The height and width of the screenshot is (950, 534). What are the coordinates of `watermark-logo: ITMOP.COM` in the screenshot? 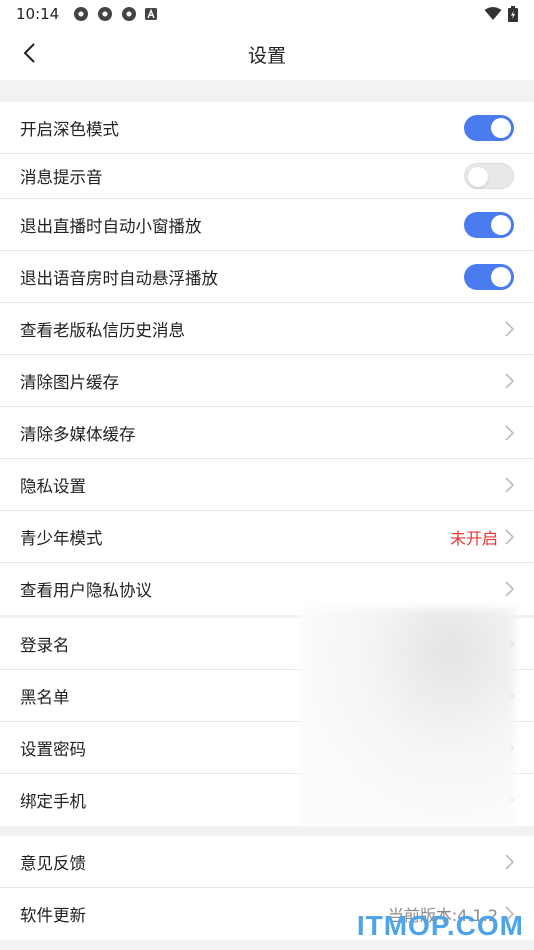 It's located at (440, 925).